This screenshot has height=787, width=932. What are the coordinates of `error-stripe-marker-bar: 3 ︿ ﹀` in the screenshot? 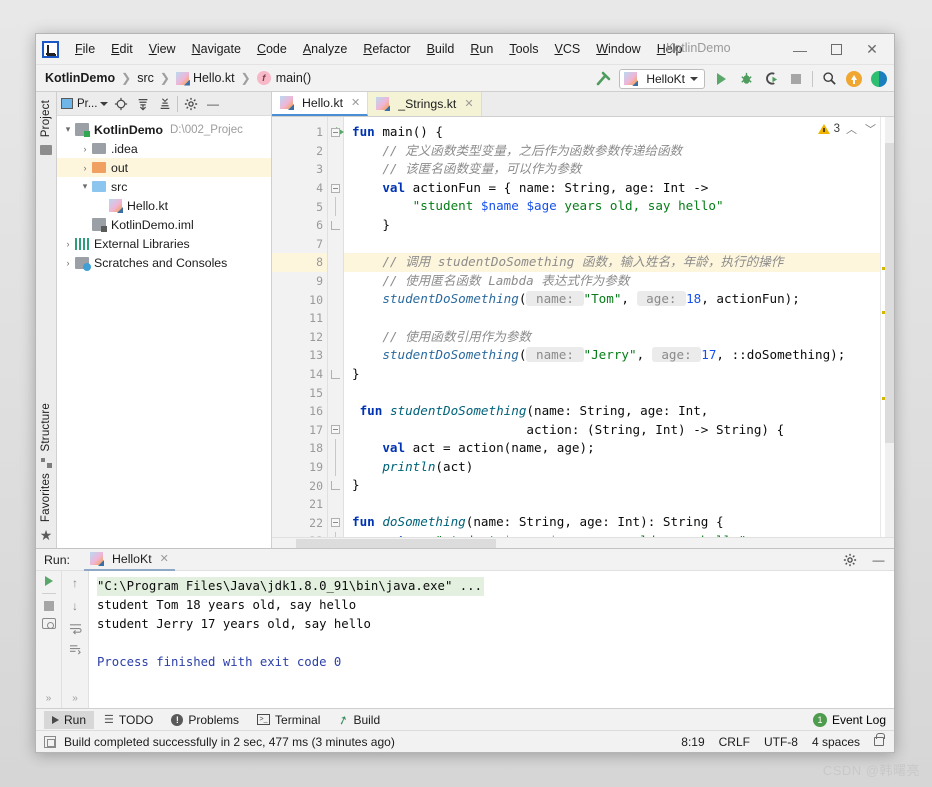 It's located at (855, 327).